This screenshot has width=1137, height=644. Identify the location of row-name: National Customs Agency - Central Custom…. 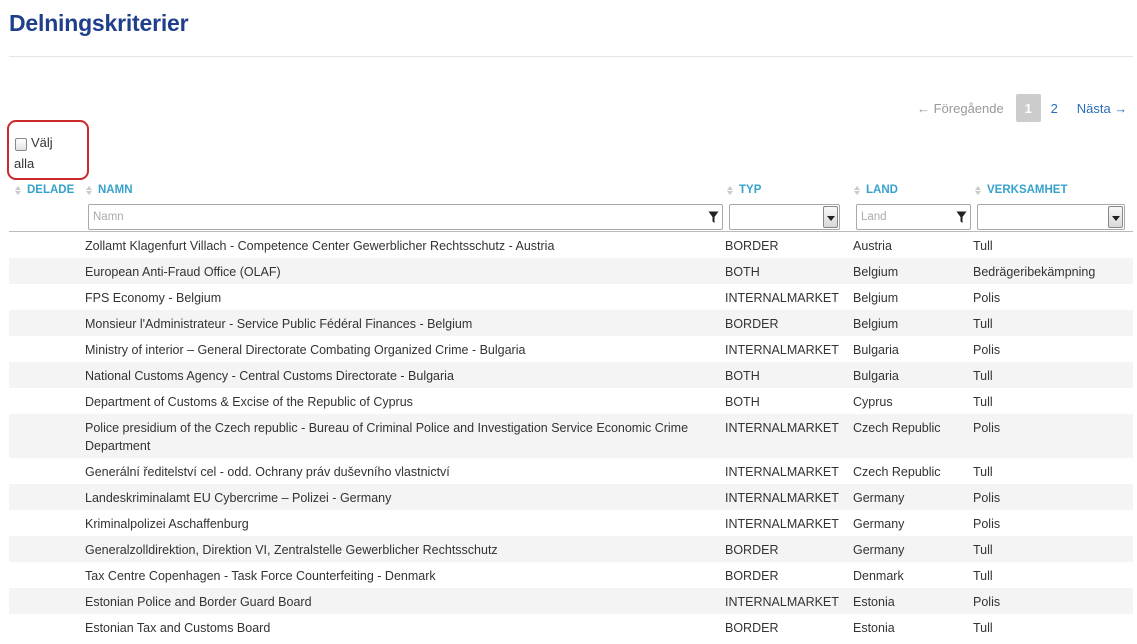
(269, 376).